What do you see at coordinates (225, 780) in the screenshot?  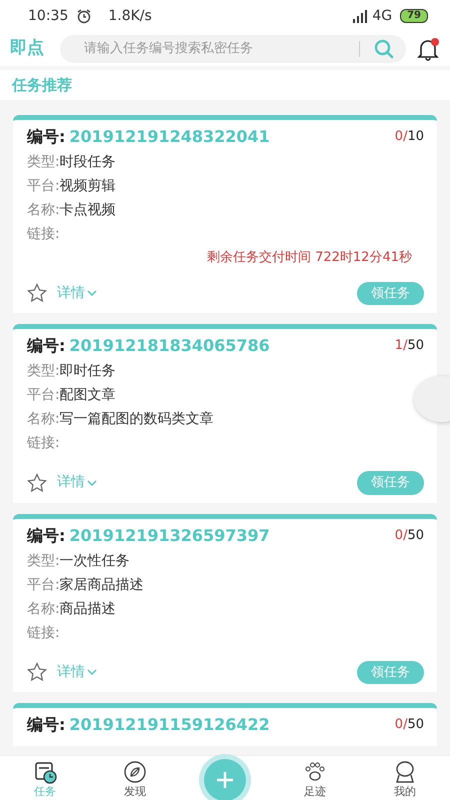 I see `plus-icon` at bounding box center [225, 780].